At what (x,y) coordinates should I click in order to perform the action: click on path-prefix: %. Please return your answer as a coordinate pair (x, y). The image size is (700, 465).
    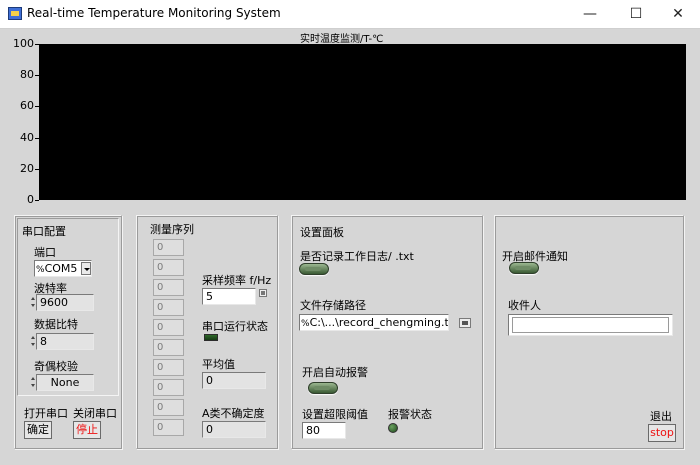
    Looking at the image, I should click on (305, 324).